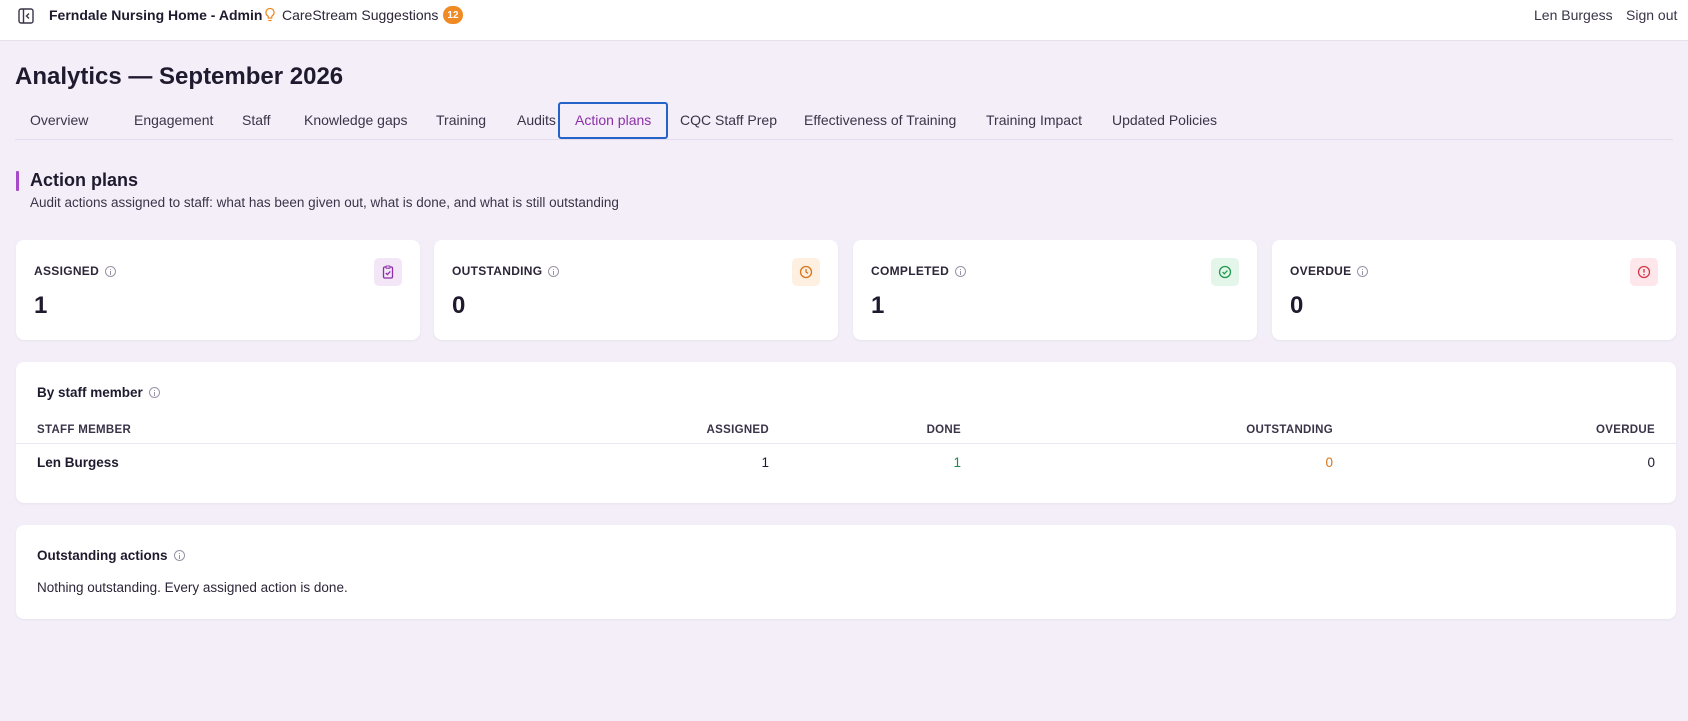  What do you see at coordinates (1651, 15) in the screenshot?
I see `sign-out-link: Sign out` at bounding box center [1651, 15].